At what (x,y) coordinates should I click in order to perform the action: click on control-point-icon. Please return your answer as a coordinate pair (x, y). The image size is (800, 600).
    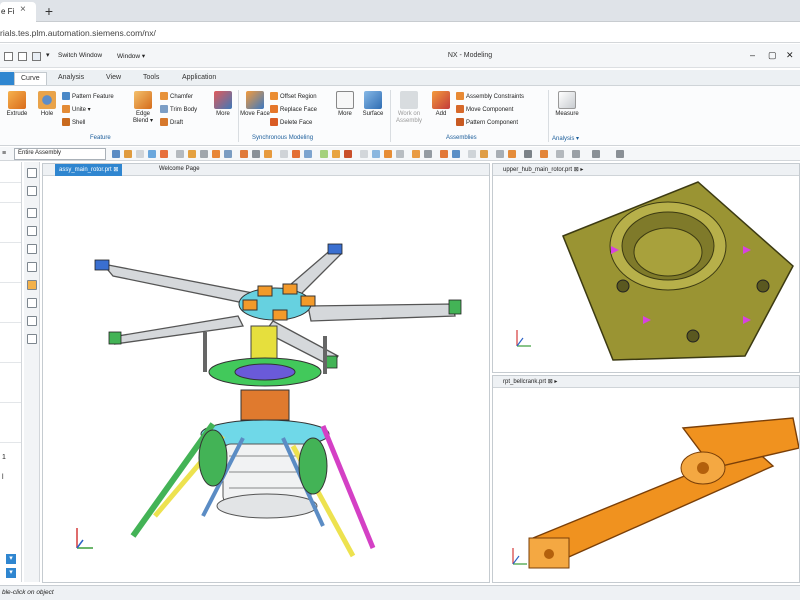
    Looking at the image, I should click on (216, 154).